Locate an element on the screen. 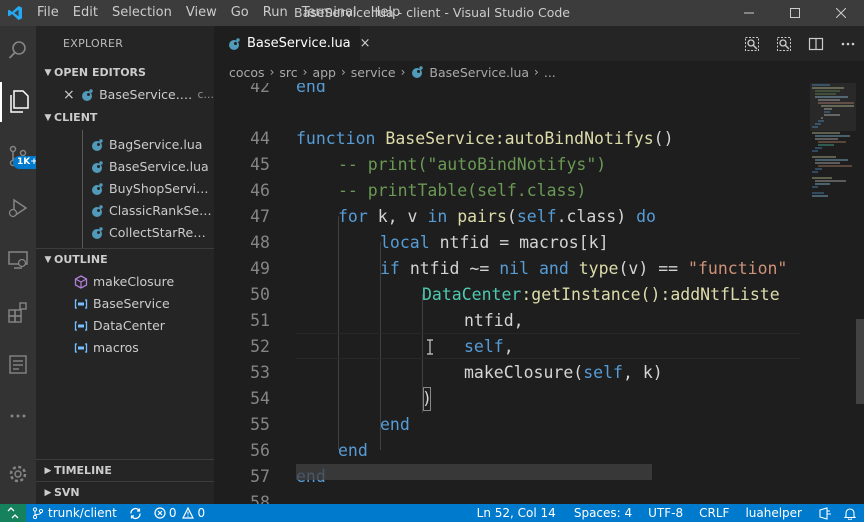 The width and height of the screenshot is (864, 522). file-item: BagService.lua is located at coordinates (125, 145).